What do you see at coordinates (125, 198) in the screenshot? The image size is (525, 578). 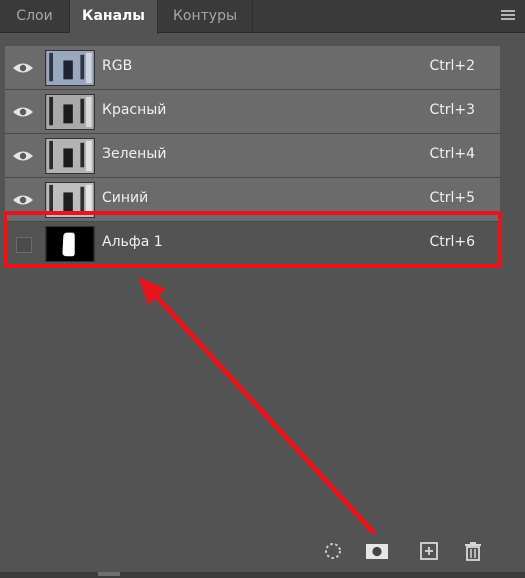 I see `channel-name: Синий` at bounding box center [125, 198].